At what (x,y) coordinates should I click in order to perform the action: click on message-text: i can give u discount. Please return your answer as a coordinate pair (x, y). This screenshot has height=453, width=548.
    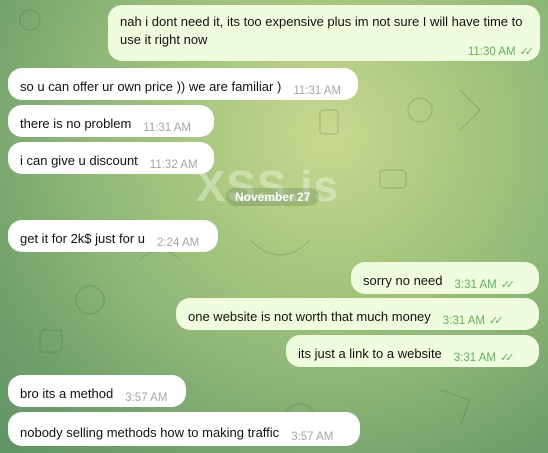
    Looking at the image, I should click on (79, 160).